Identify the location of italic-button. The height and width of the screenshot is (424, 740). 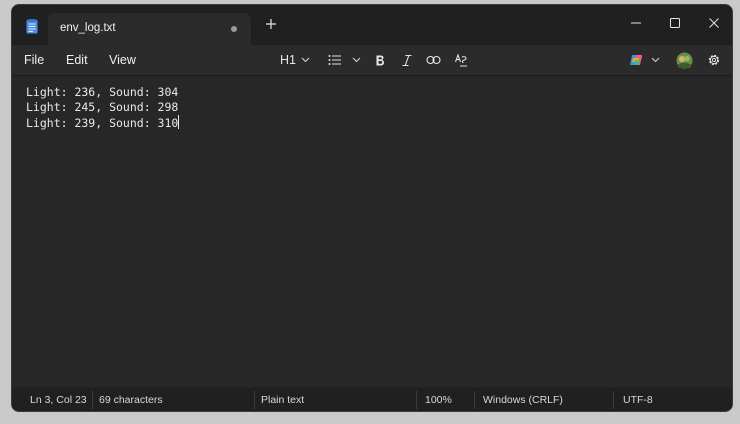
(407, 60).